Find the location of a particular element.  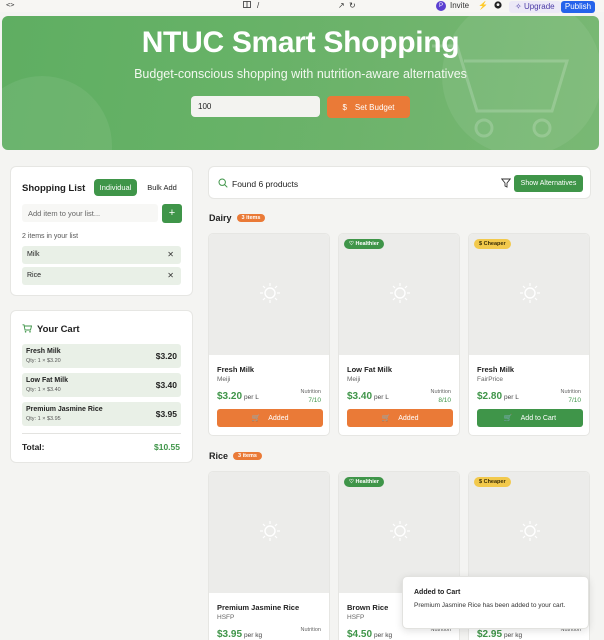

cart-icon is located at coordinates (27, 329).